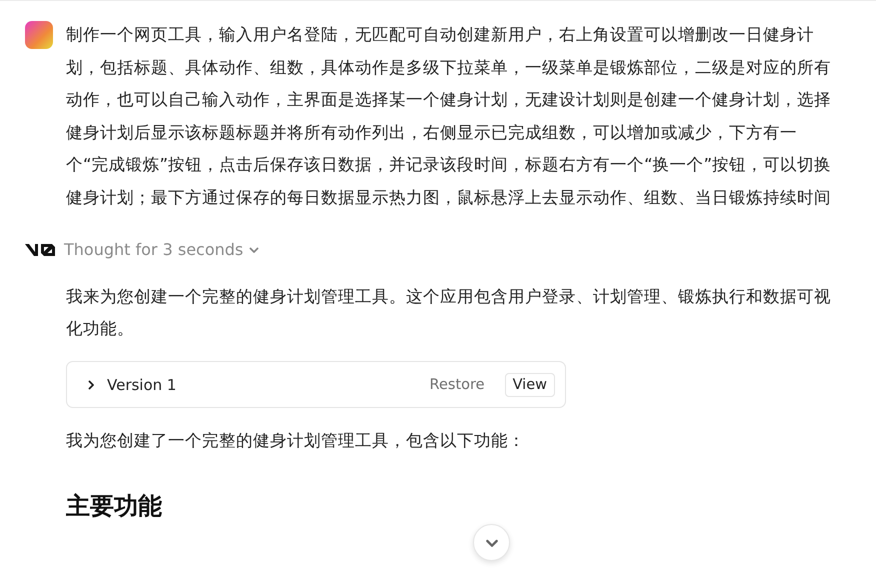 Image resolution: width=876 pixels, height=573 pixels. What do you see at coordinates (142, 385) in the screenshot?
I see `version-title: Version 1` at bounding box center [142, 385].